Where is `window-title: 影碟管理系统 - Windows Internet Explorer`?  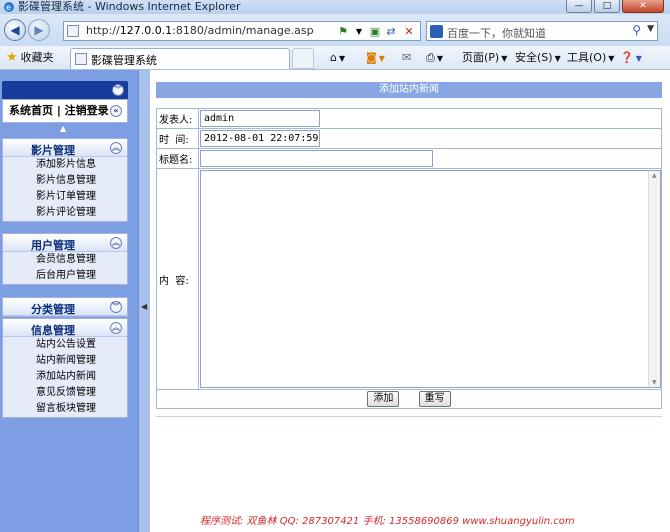 window-title: 影碟管理系统 - Windows Internet Explorer is located at coordinates (129, 6).